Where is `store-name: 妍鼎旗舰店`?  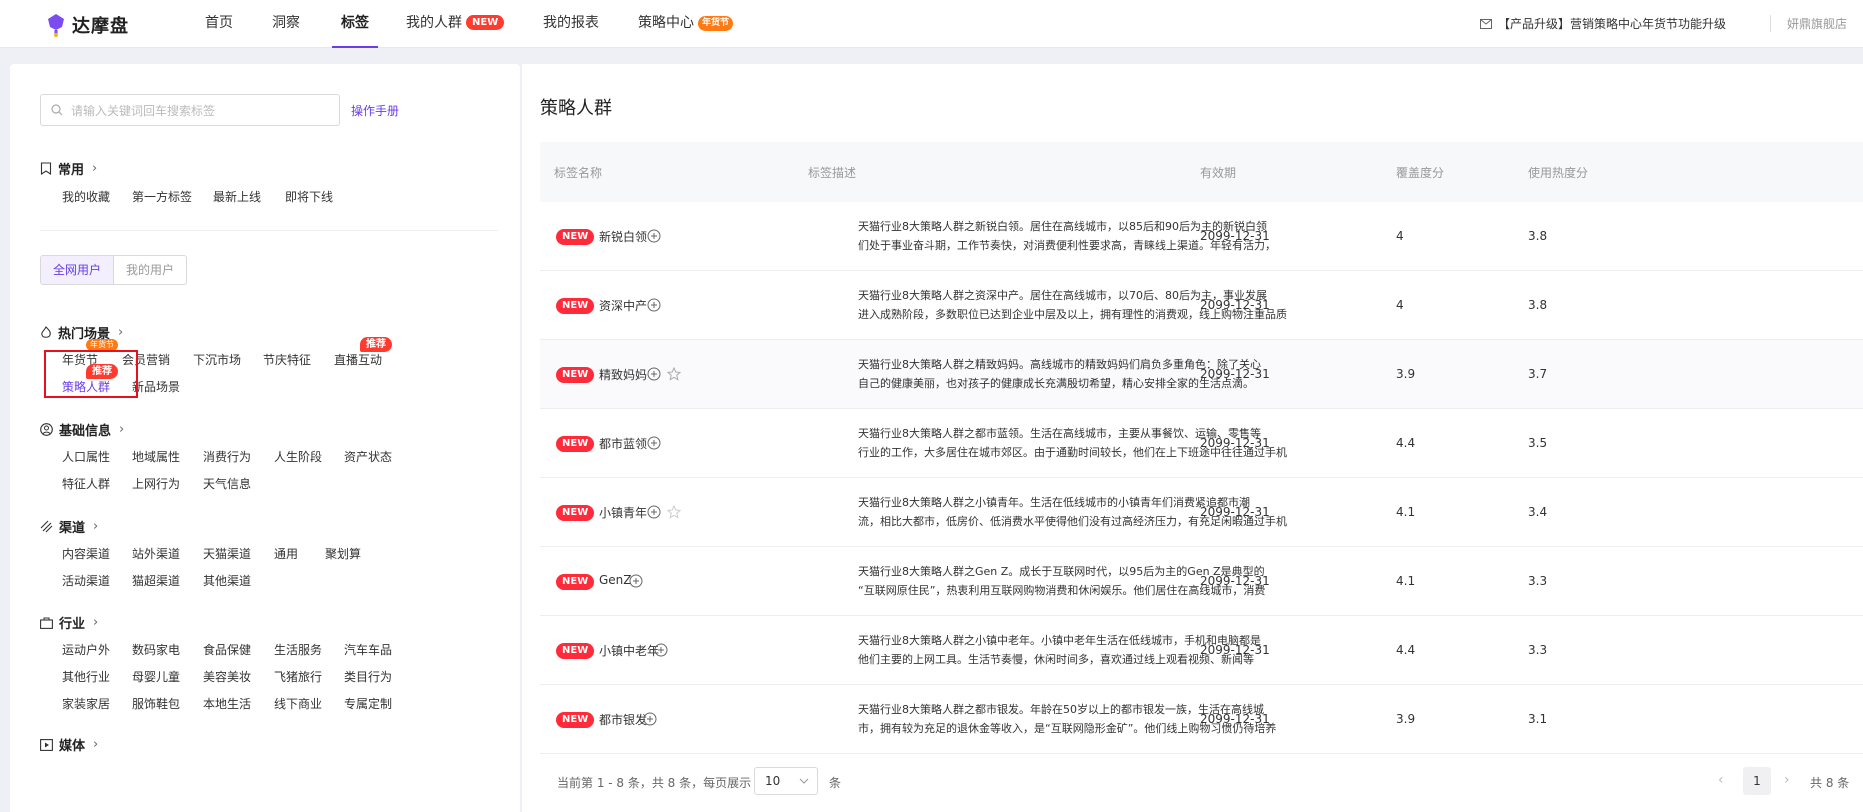 store-name: 妍鼎旗舰店 is located at coordinates (1808, 23).